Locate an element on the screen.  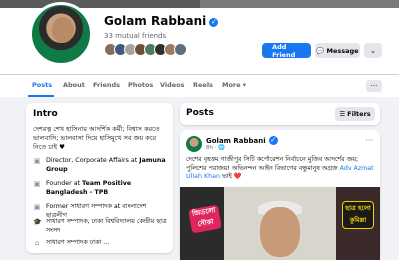
add-friend-button: 👤 Add Friend is located at coordinates (286, 50).